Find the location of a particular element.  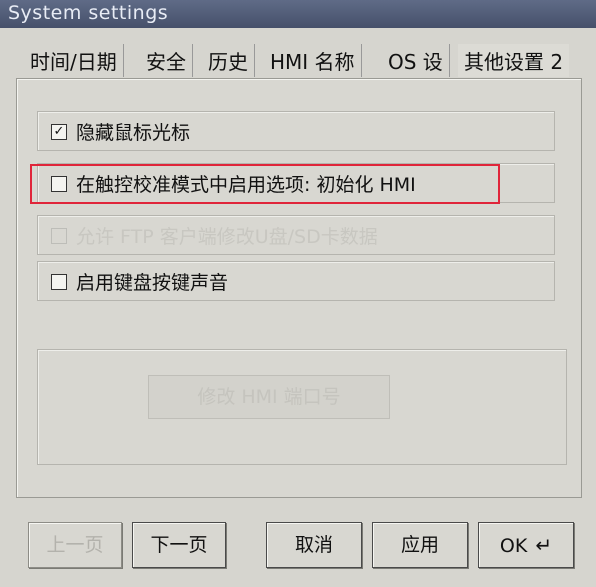

modify-hmi-port-button: 修改 HMI 端口号 is located at coordinates (269, 397).